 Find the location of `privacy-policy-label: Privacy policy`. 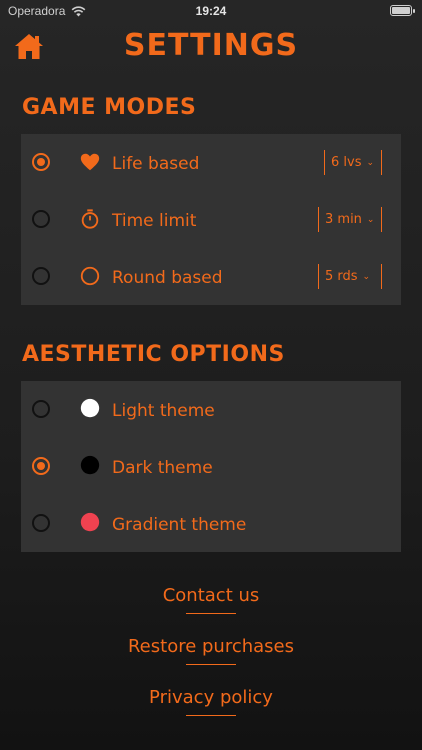

privacy-policy-label: Privacy policy is located at coordinates (211, 701).